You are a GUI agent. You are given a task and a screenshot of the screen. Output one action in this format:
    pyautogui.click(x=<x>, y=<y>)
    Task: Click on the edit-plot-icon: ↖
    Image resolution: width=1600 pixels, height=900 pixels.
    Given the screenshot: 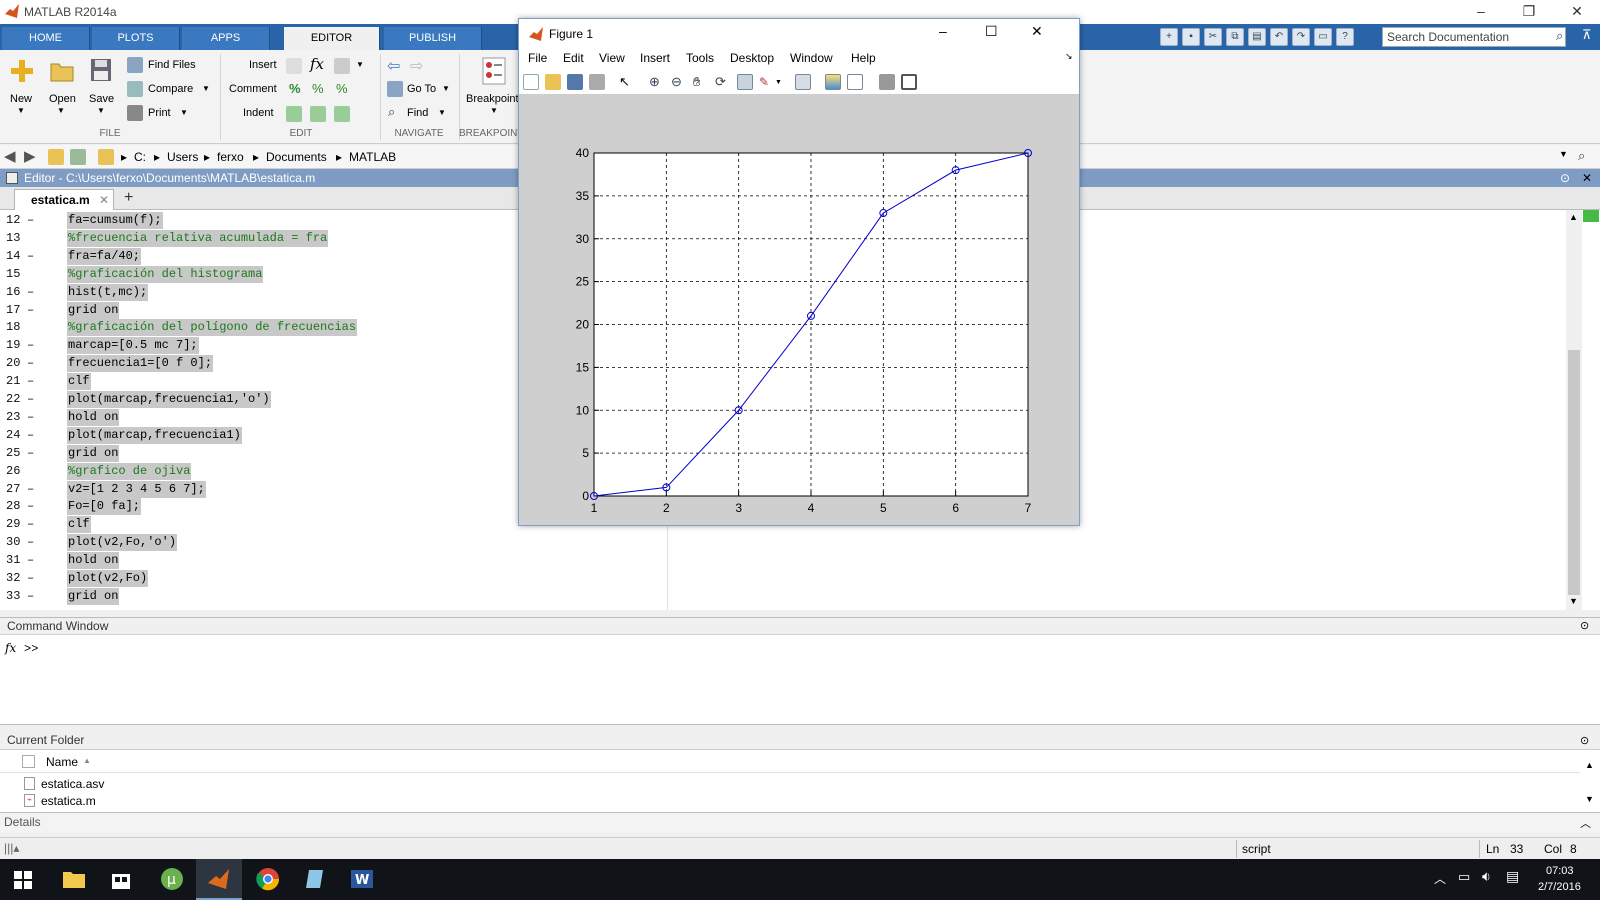 What is the action you would take?
    pyautogui.click(x=627, y=82)
    